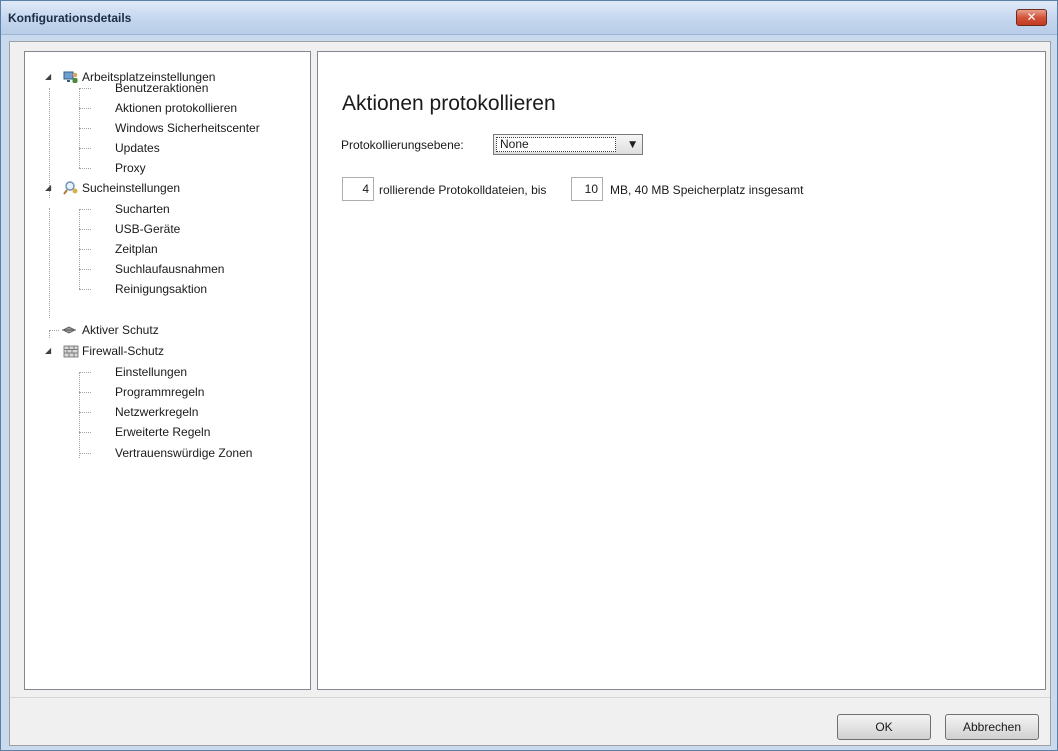 Image resolution: width=1058 pixels, height=751 pixels. What do you see at coordinates (529, 18) in the screenshot?
I see `title-bar: Konfigurationsdetails ✕` at bounding box center [529, 18].